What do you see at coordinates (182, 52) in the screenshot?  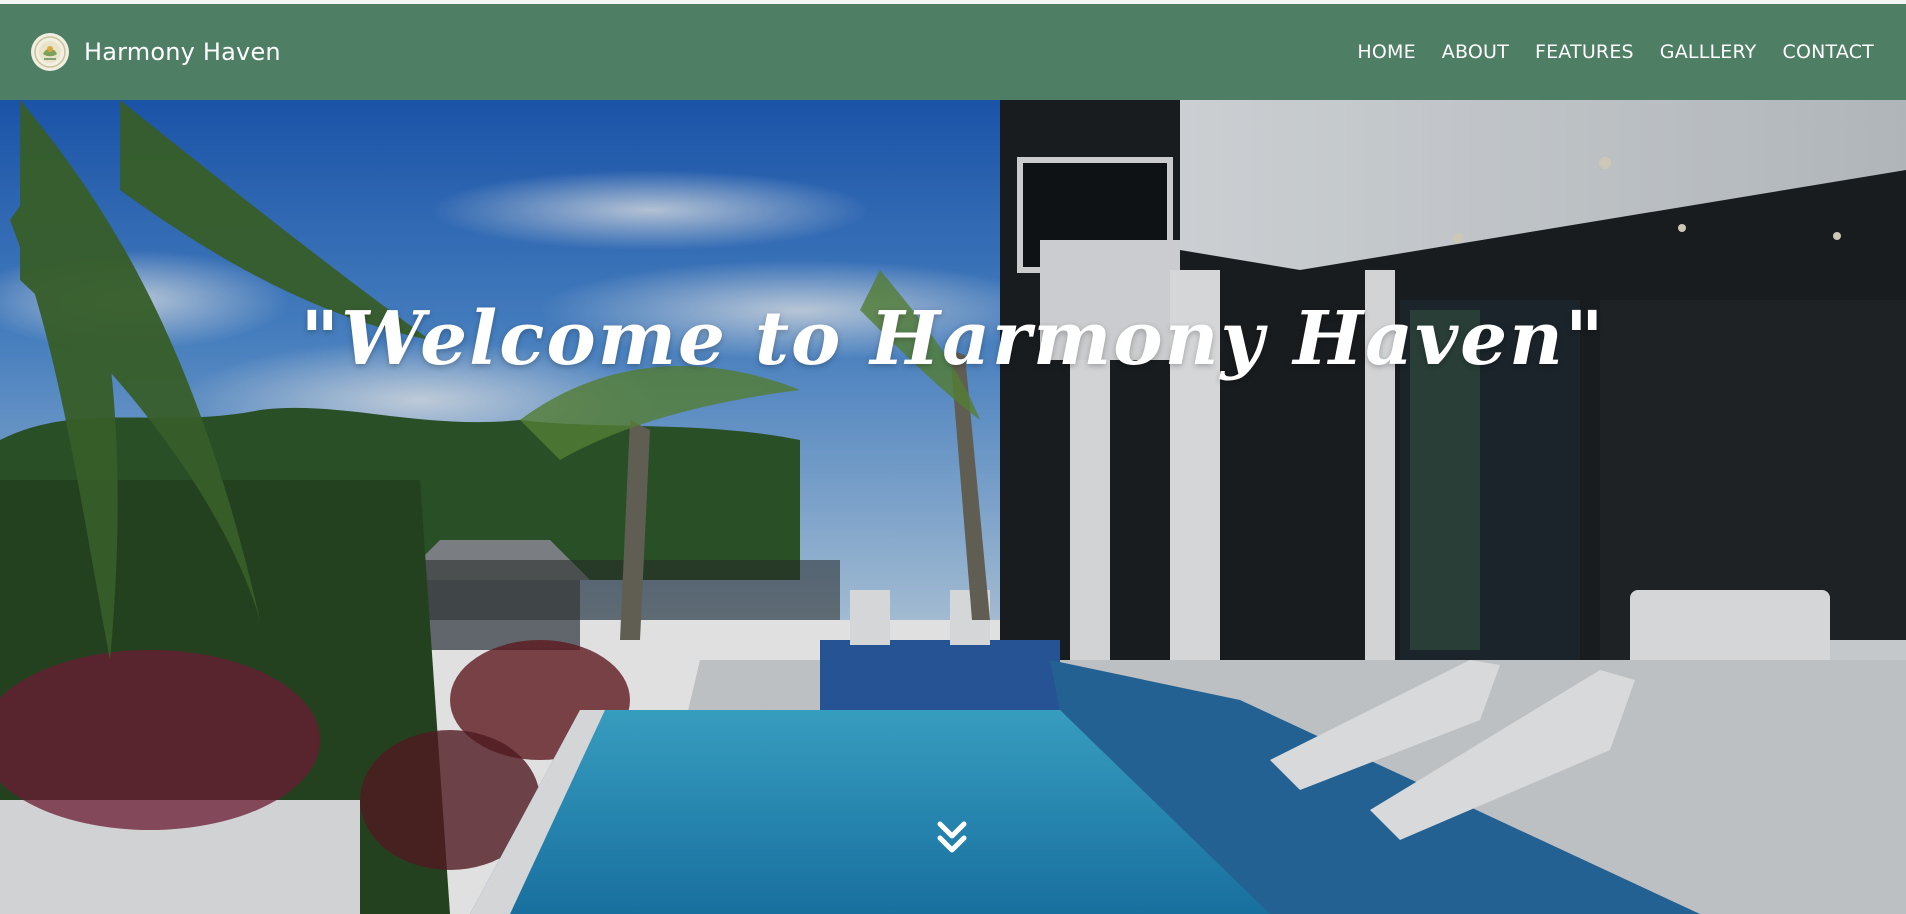 I see `brand-name: Harmony Haven` at bounding box center [182, 52].